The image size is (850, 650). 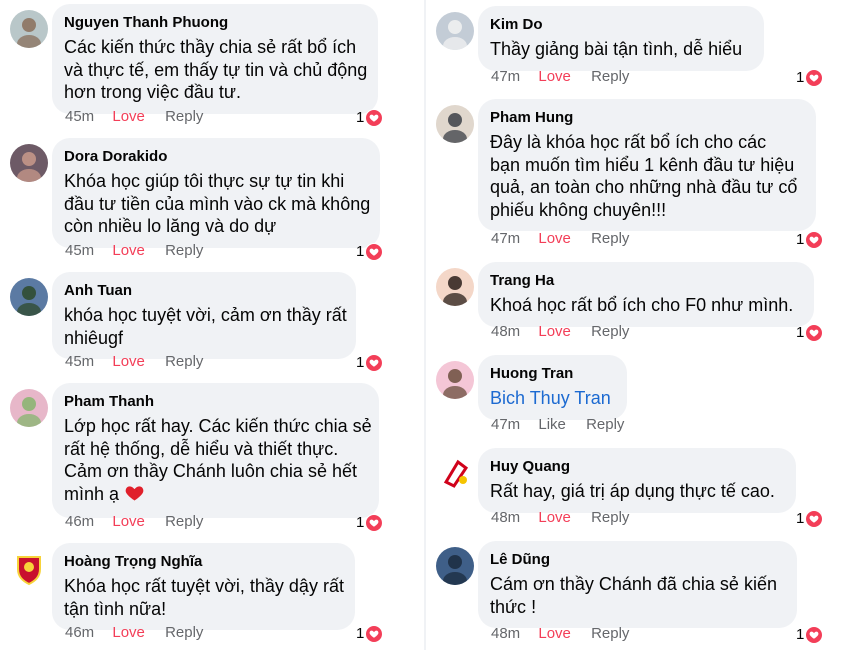 I want to click on comment-text: Khoá học rất bổ ích cho F0 như mình., so click(x=645, y=305).